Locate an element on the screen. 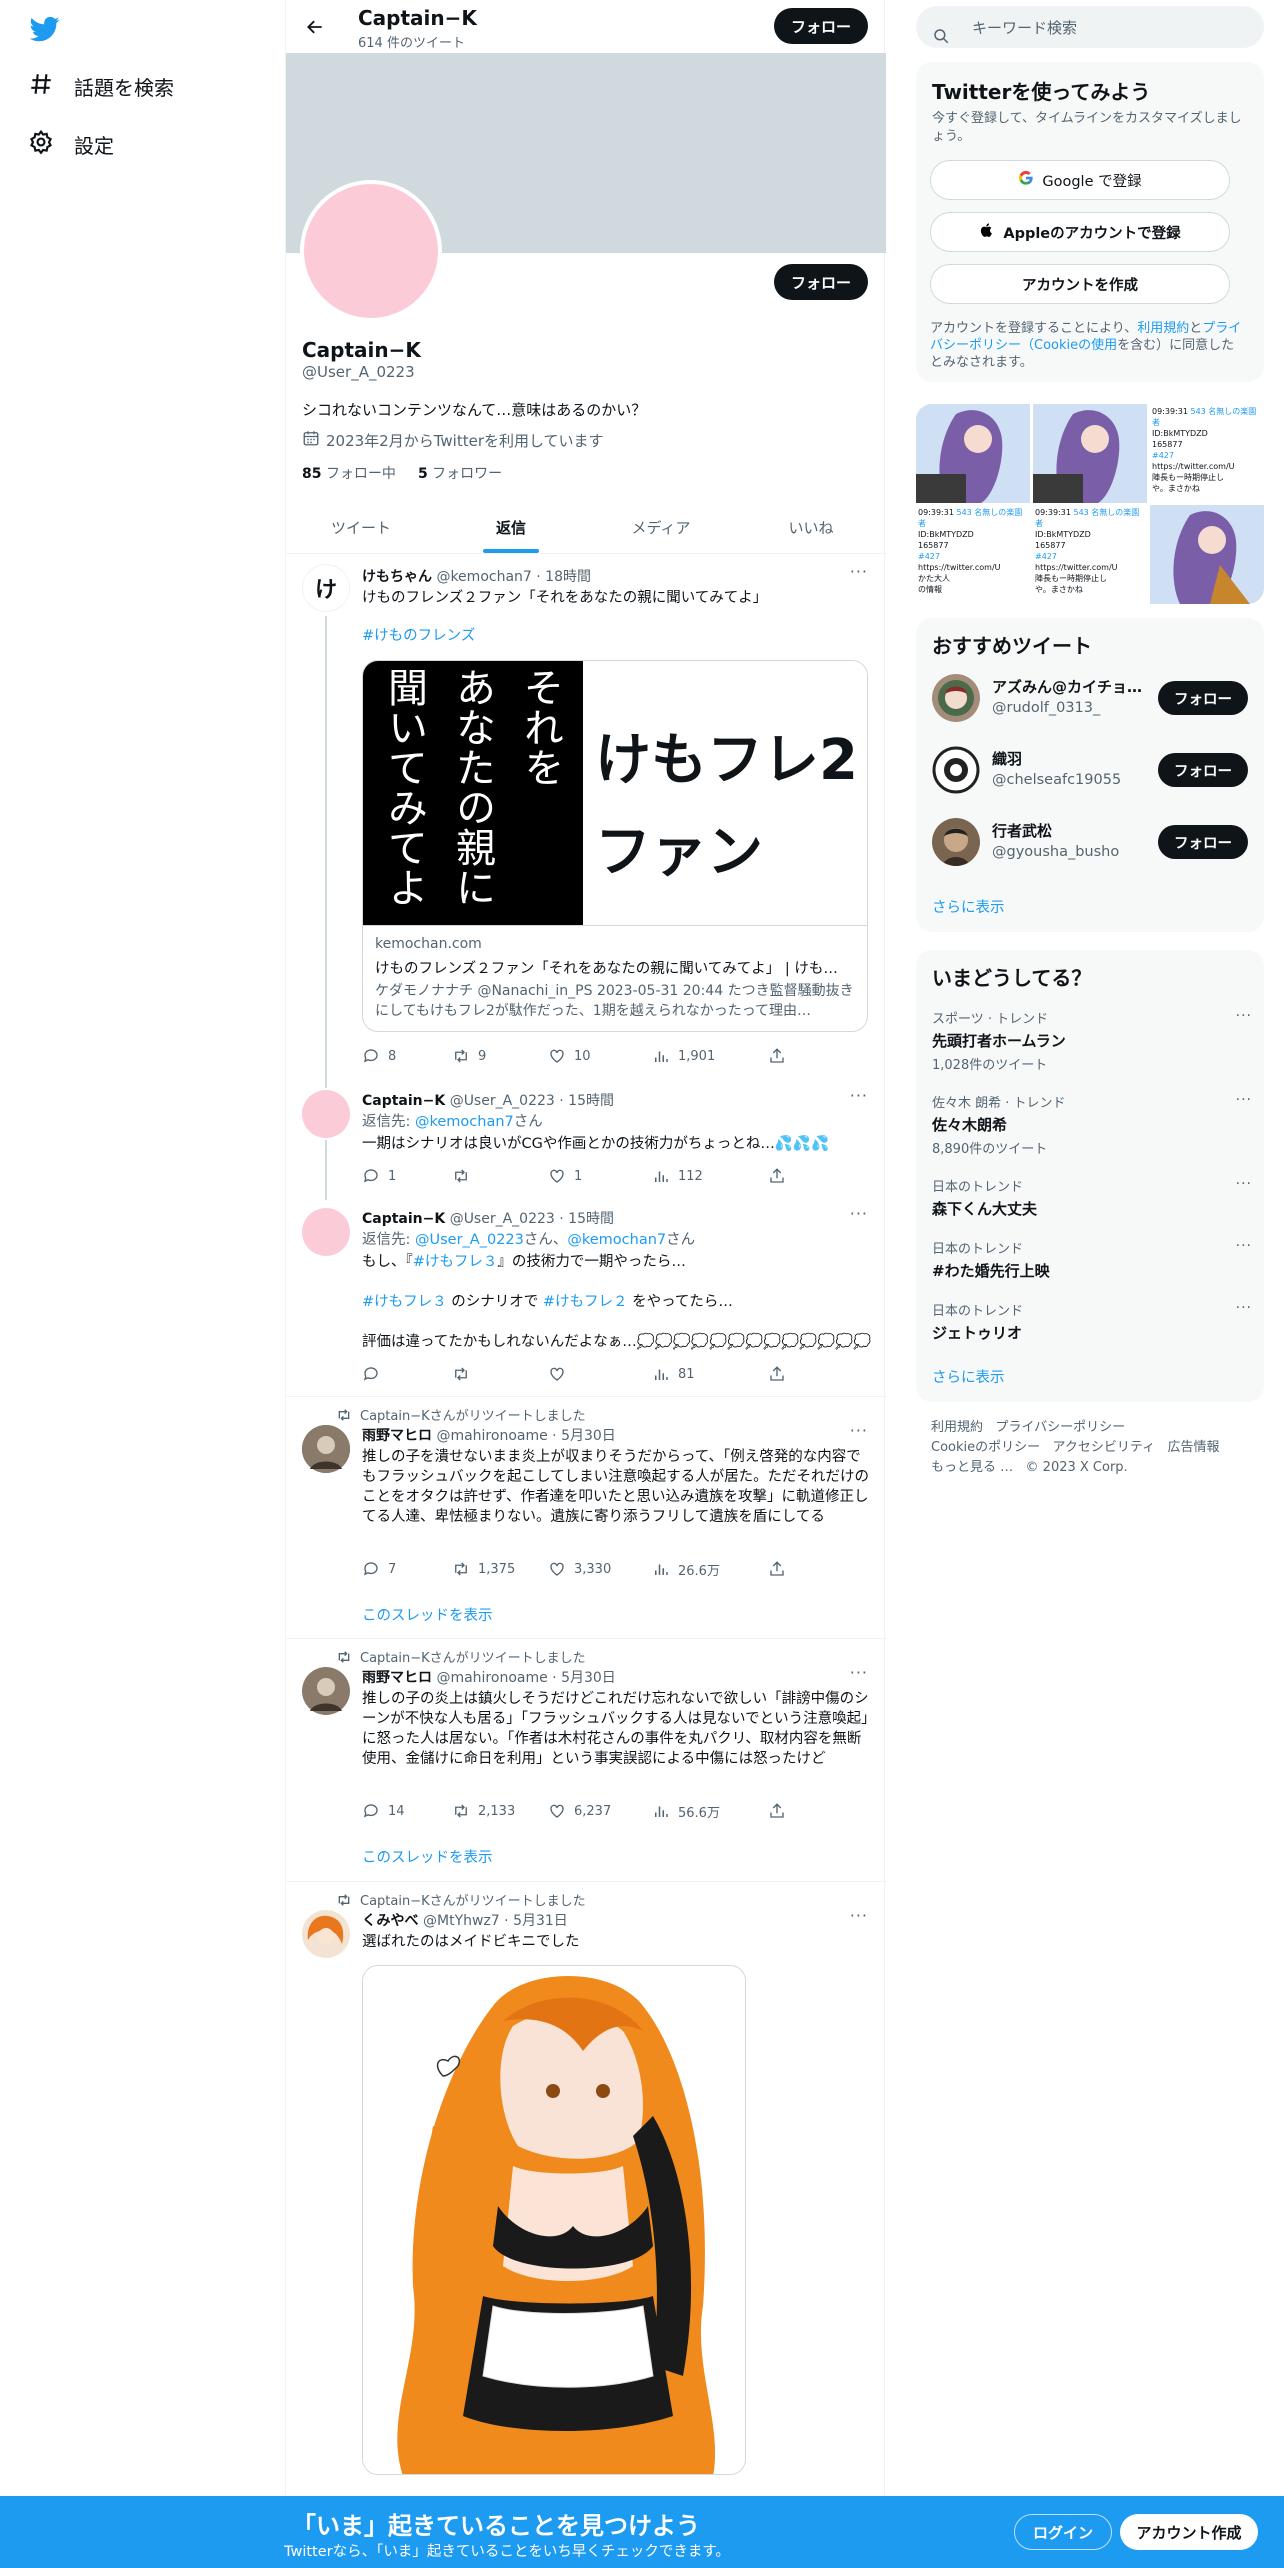 The height and width of the screenshot is (2568, 1284). trend-item: 日本のトレンド #わた婚先行上映 ··· is located at coordinates (1092, 1259).